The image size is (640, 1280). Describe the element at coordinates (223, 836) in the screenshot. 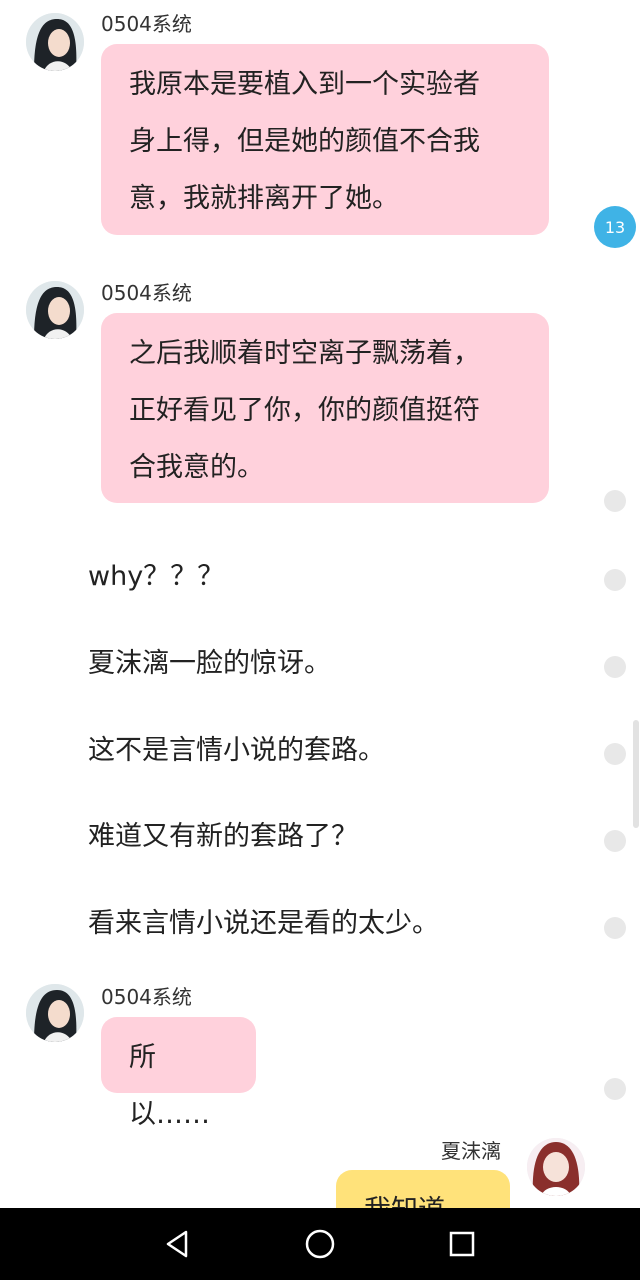

I see `narration-line: 难道又有新的套路了？` at that location.